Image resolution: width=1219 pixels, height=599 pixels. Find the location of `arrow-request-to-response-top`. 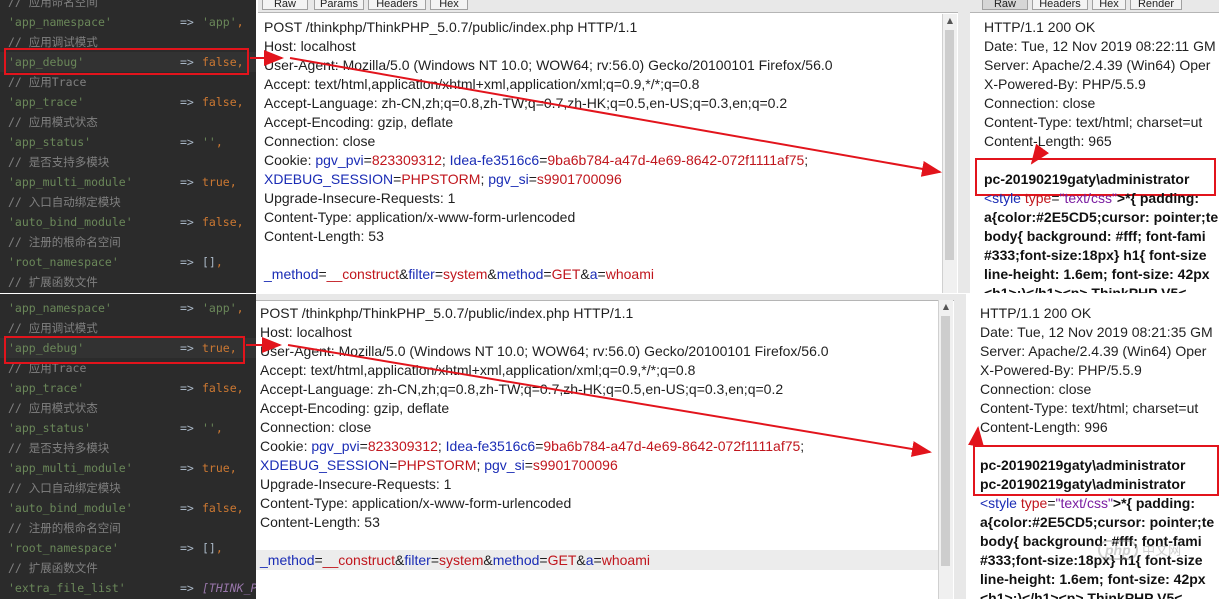

arrow-request-to-response-top is located at coordinates (615, 117).